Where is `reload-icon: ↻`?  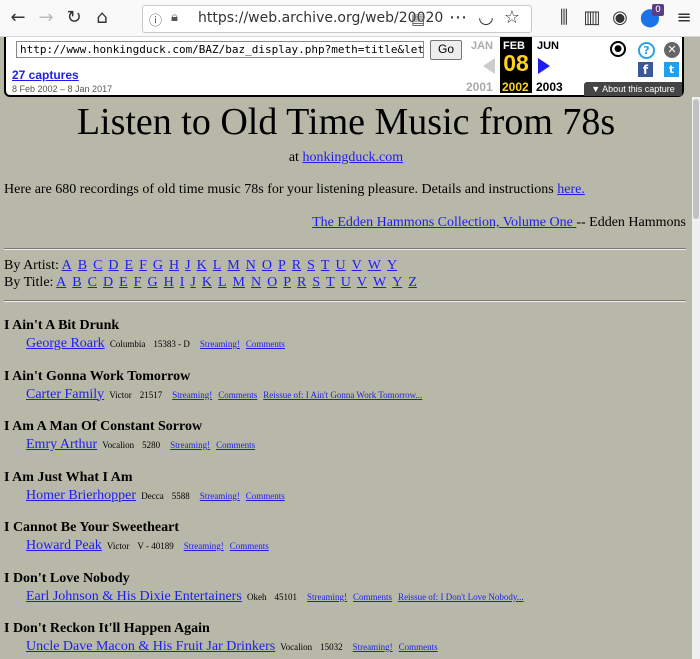 reload-icon: ↻ is located at coordinates (74, 18).